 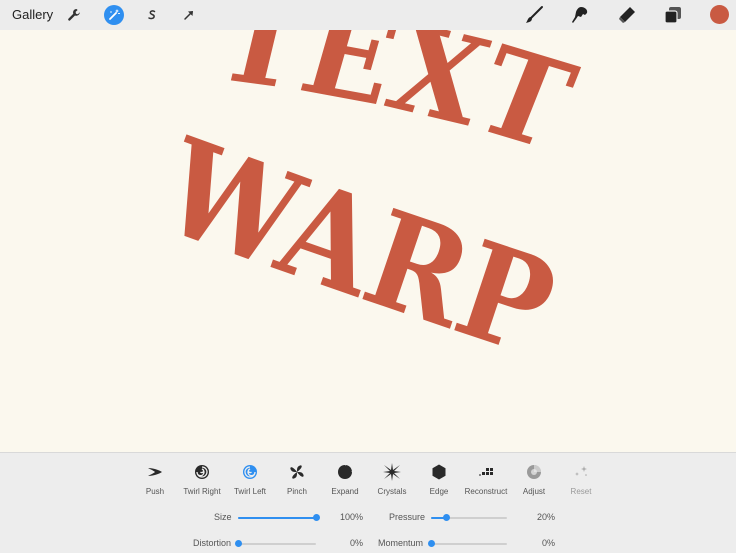 What do you see at coordinates (627, 15) in the screenshot?
I see `eraser-icon` at bounding box center [627, 15].